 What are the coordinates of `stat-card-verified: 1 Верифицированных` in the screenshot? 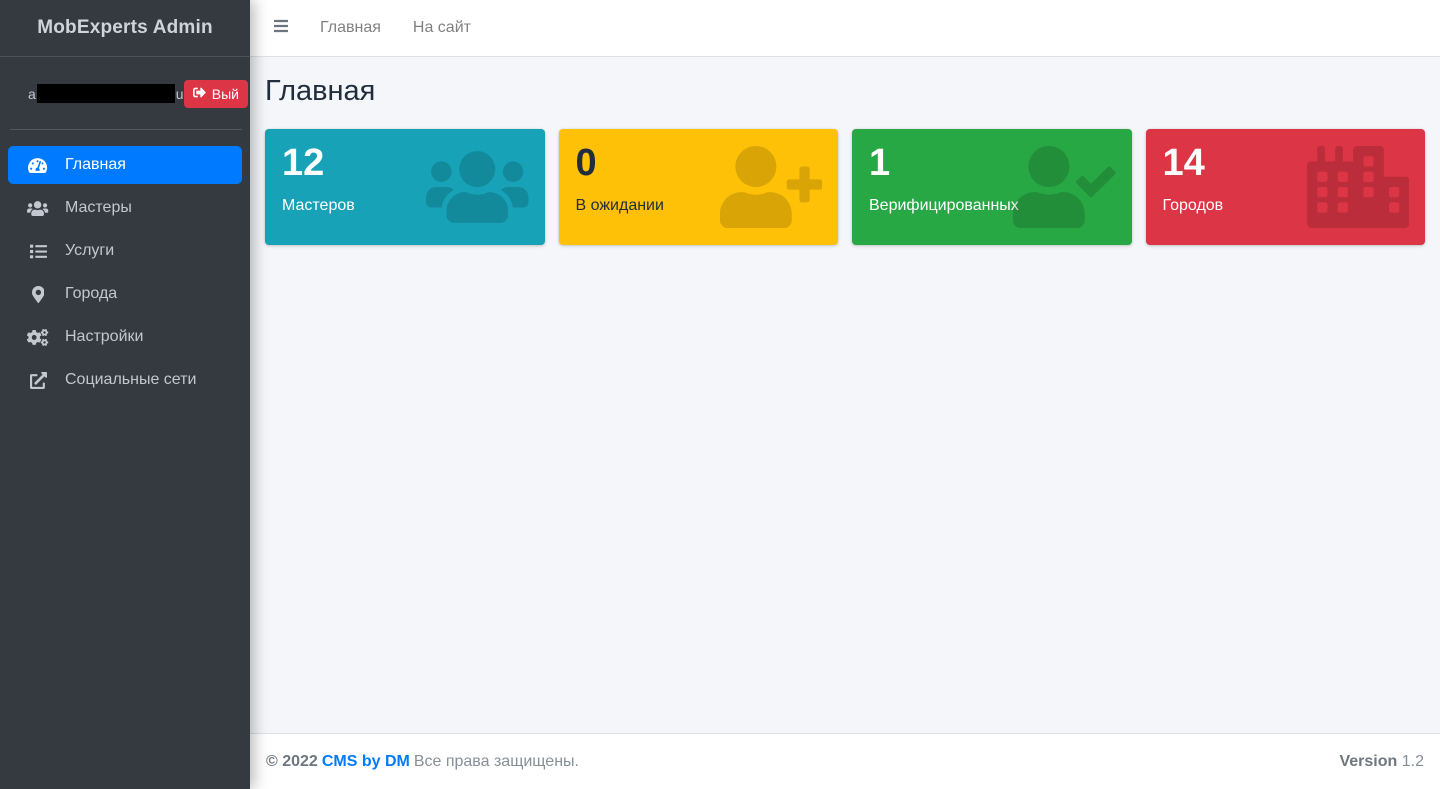 It's located at (992, 187).